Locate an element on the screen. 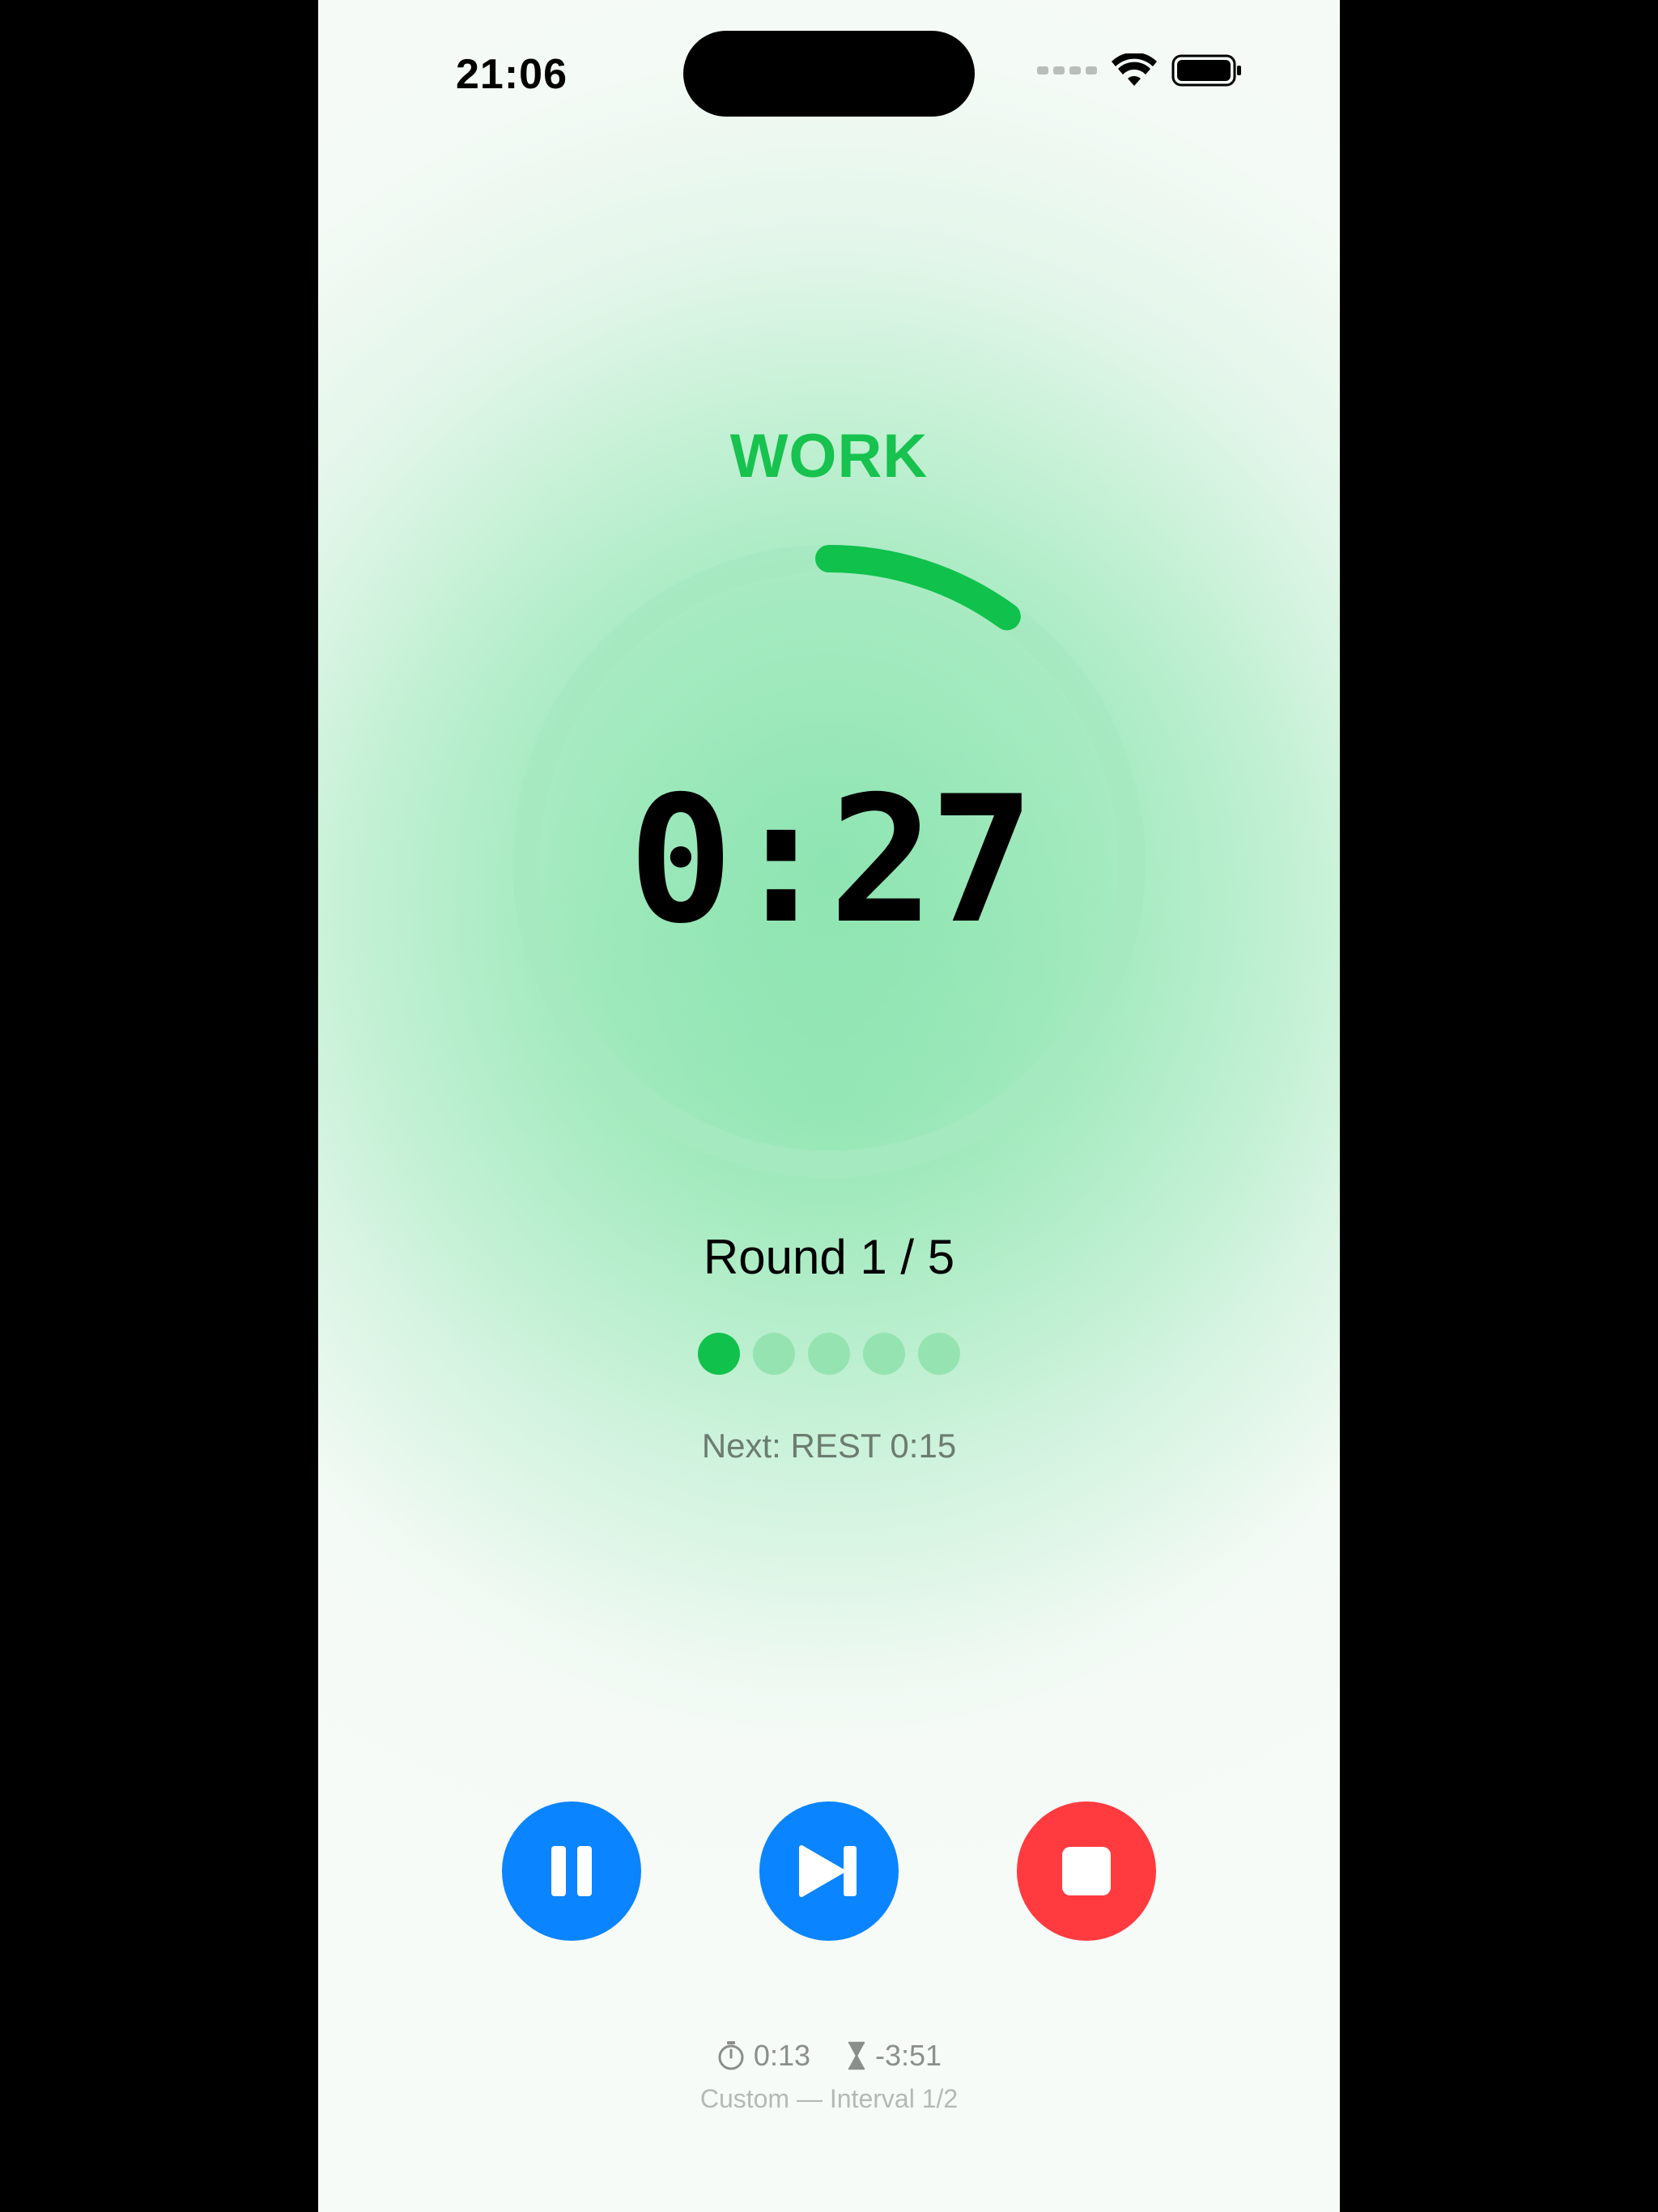  phase-label: WORK is located at coordinates (829, 456).